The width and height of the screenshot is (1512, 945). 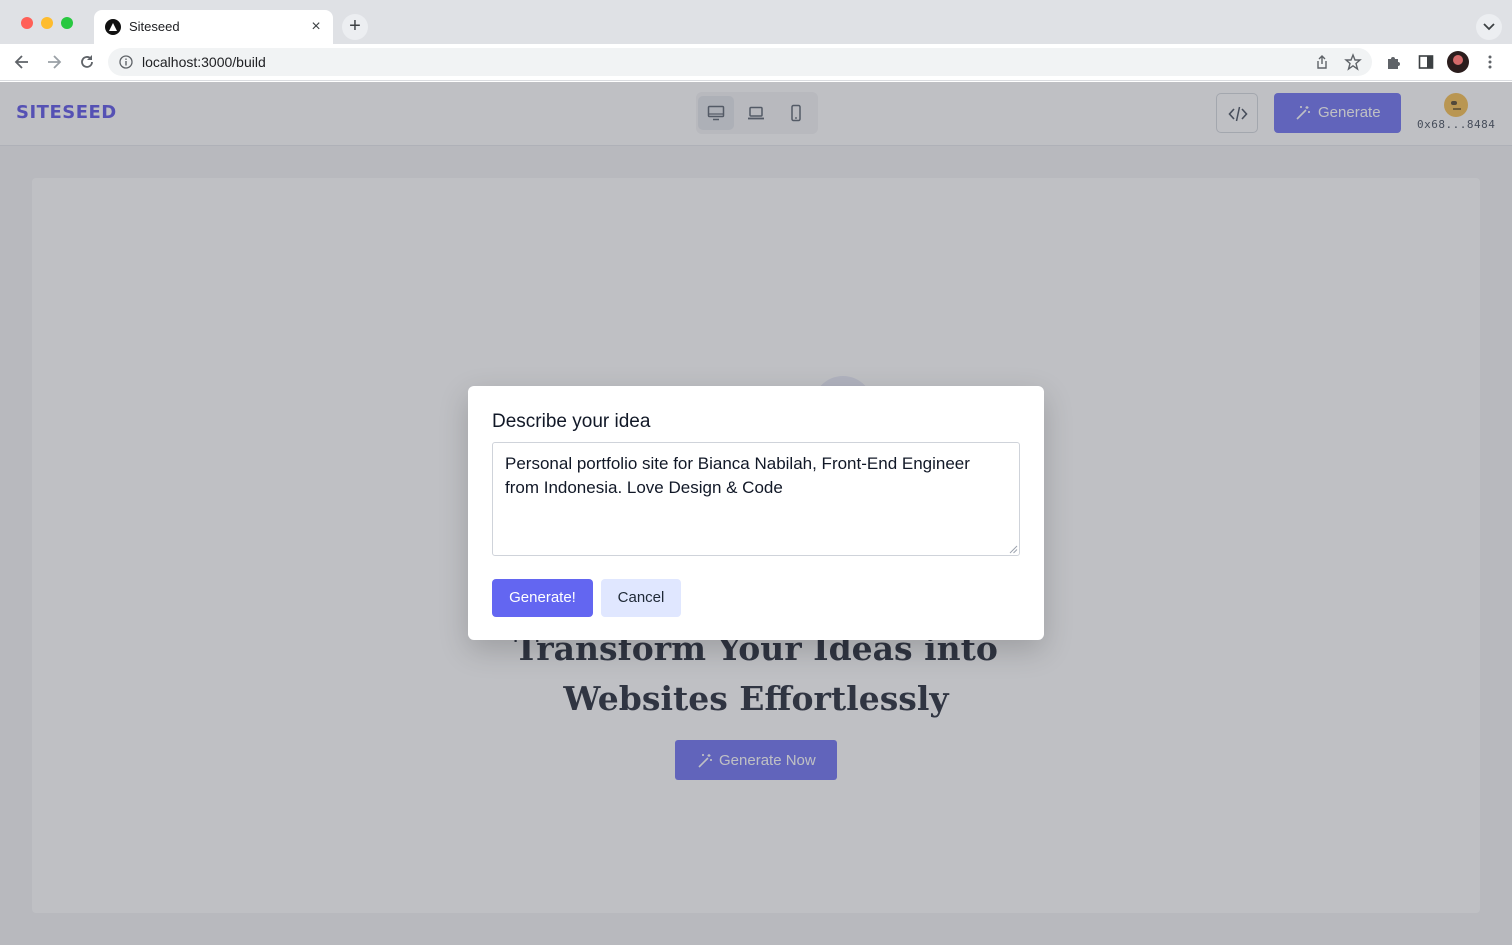 What do you see at coordinates (1458, 62) in the screenshot?
I see `profile-avatar` at bounding box center [1458, 62].